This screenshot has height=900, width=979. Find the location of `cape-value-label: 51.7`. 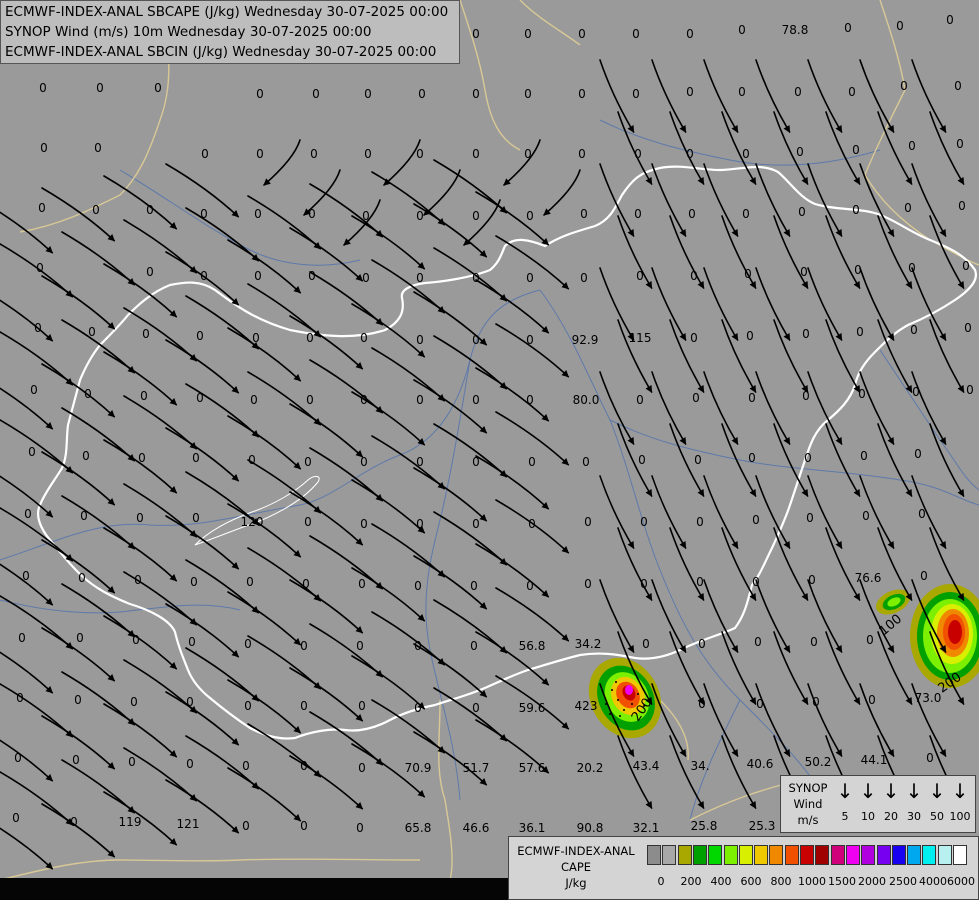

cape-value-label: 51.7 is located at coordinates (476, 768).